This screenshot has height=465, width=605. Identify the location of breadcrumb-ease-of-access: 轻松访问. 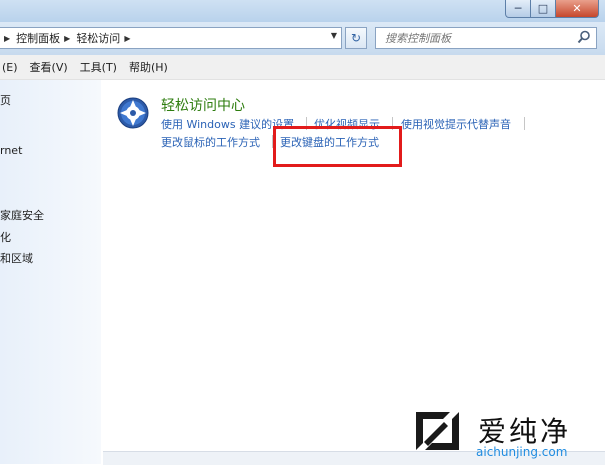
(98, 38).